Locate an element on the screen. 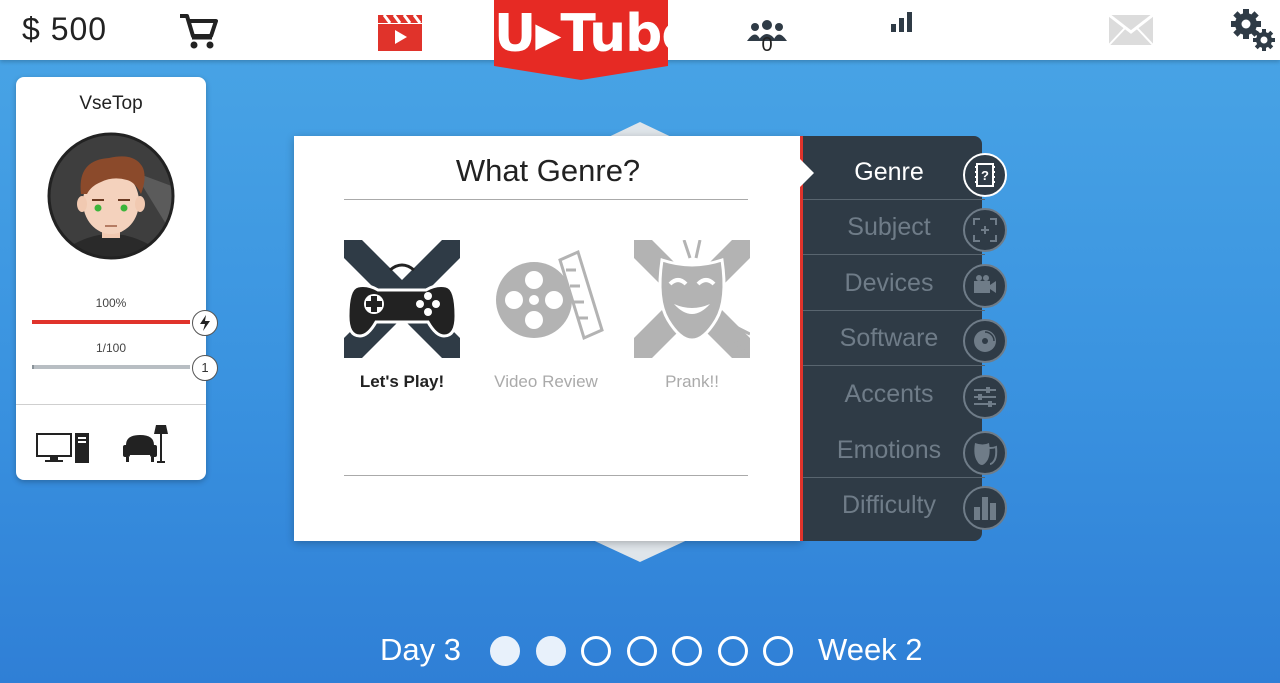 This screenshot has width=1280, height=683. bottom-divider is located at coordinates (546, 475).